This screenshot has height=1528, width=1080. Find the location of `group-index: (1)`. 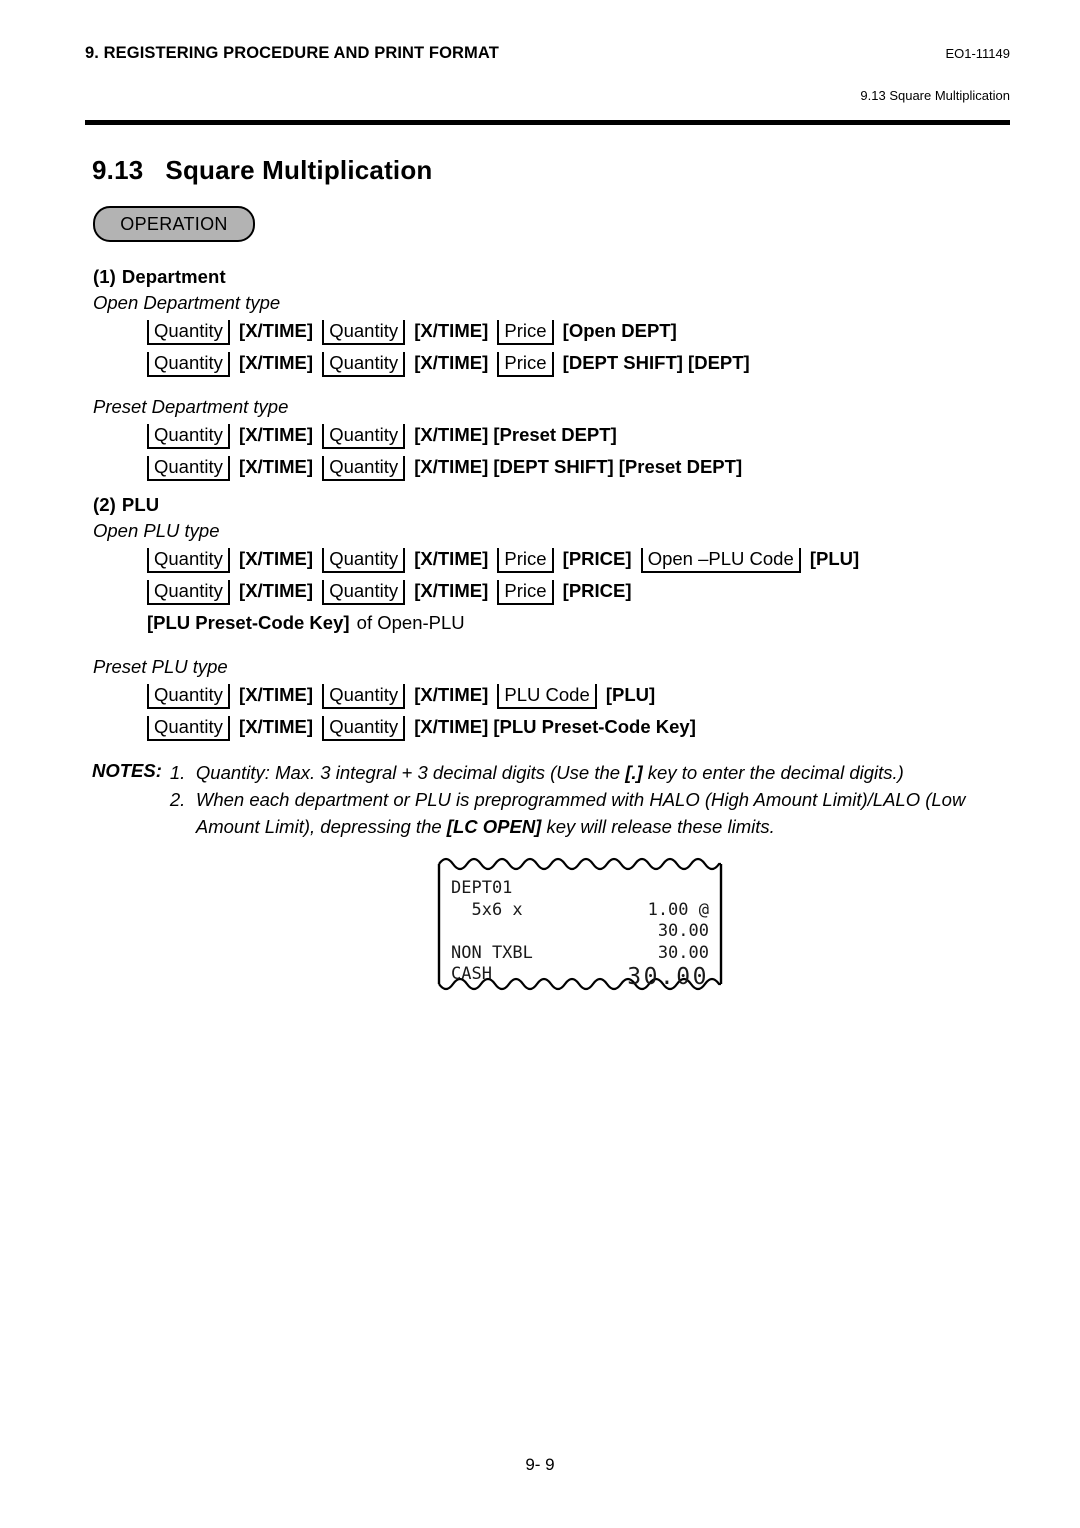

group-index: (1) is located at coordinates (104, 276).